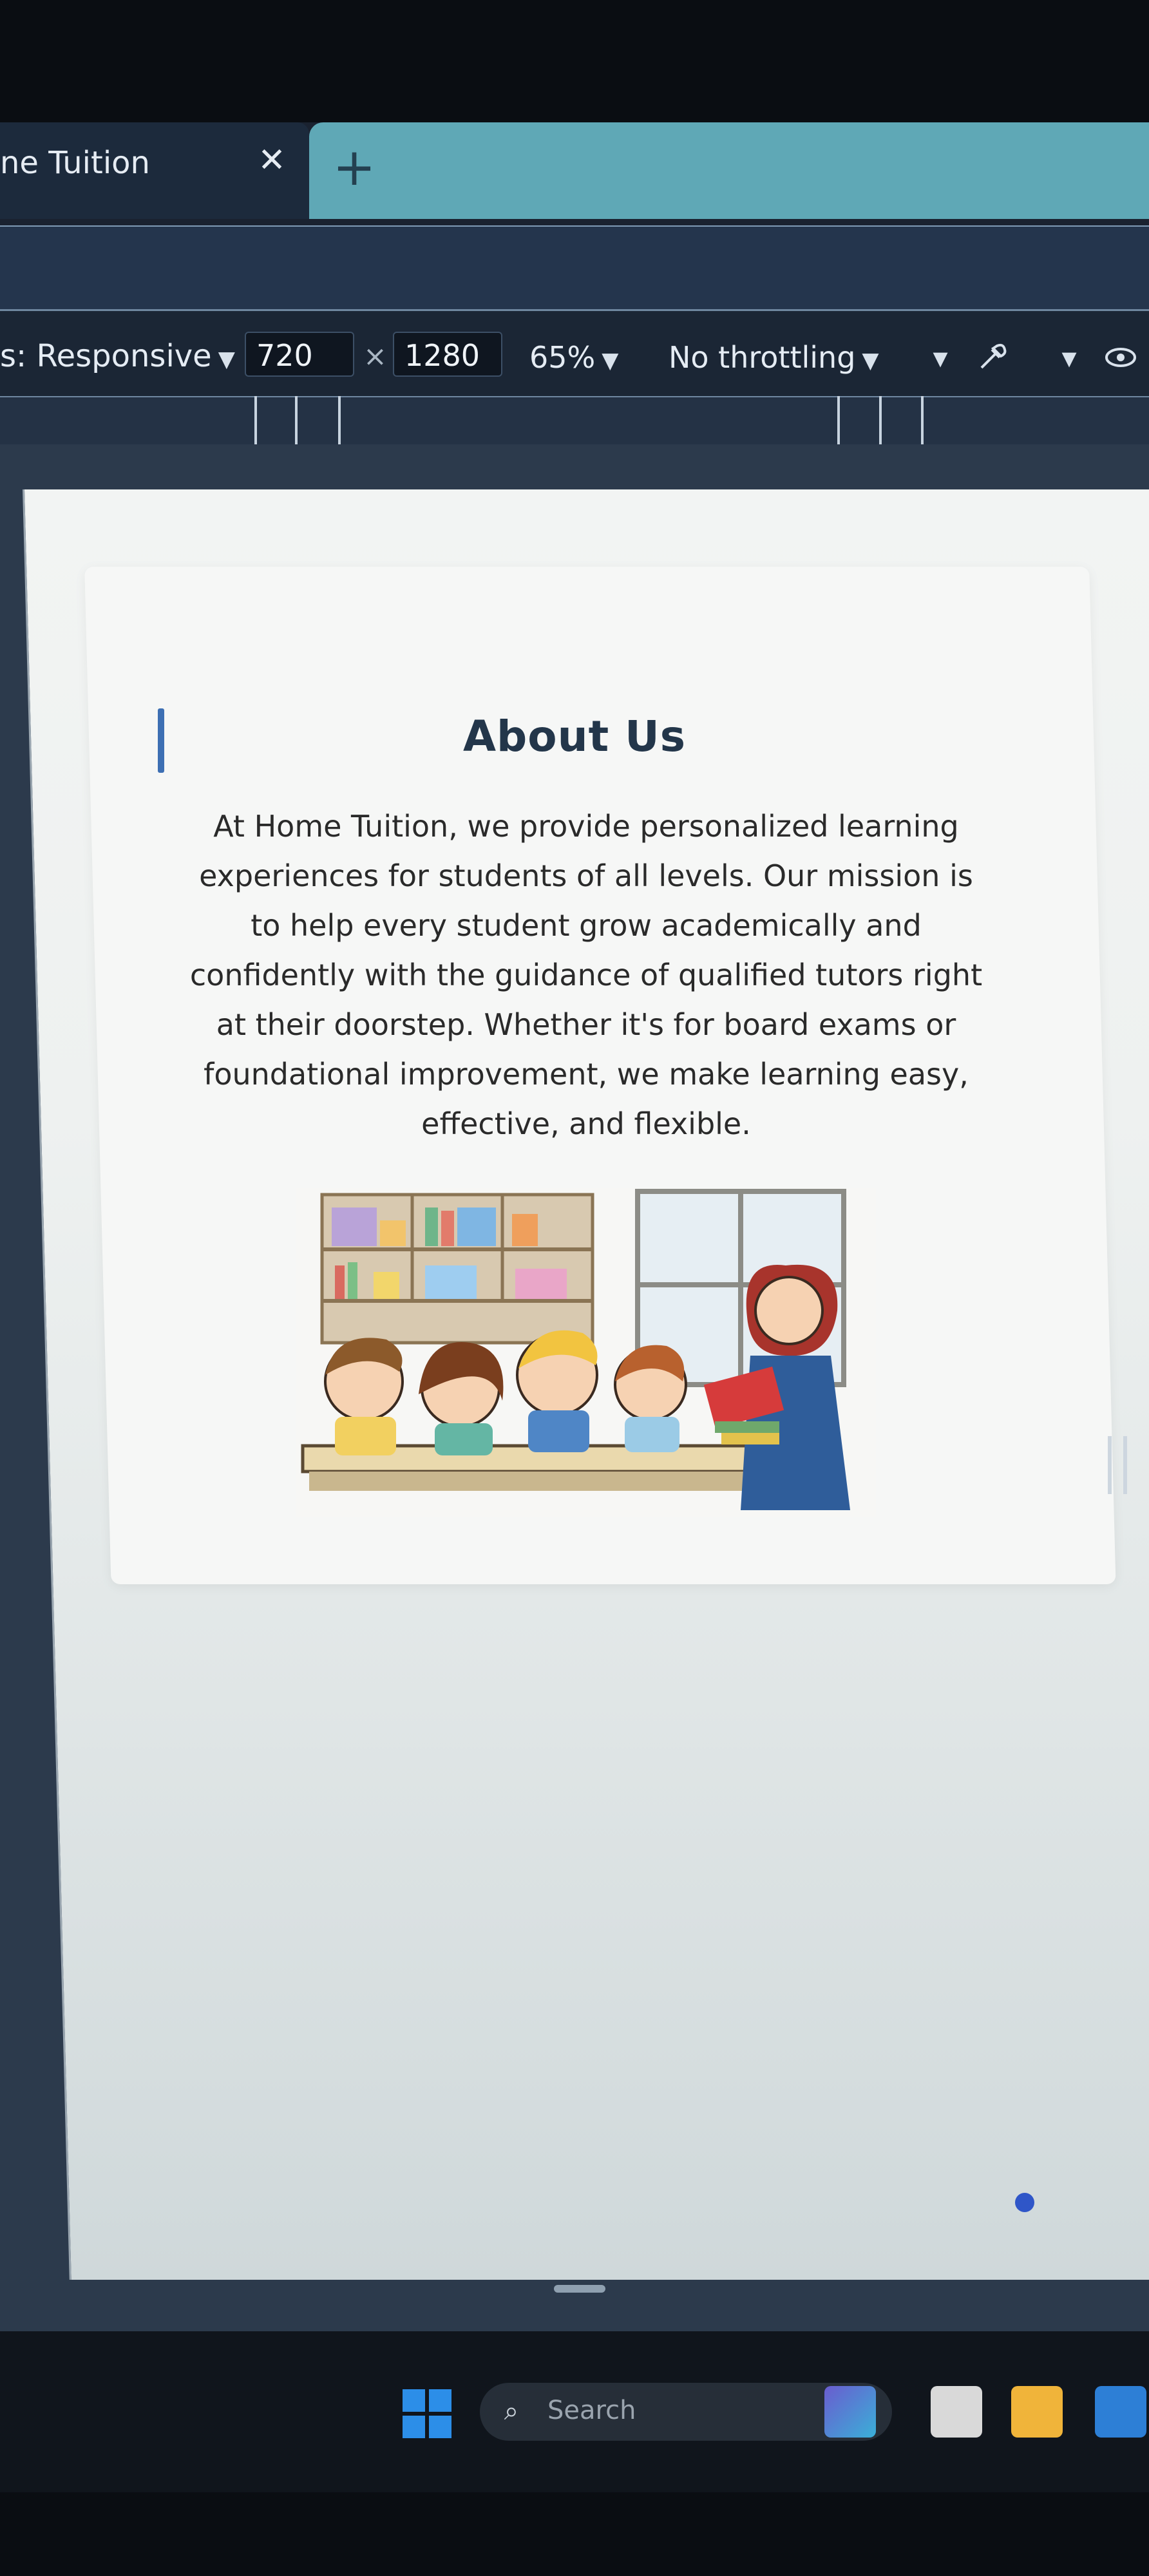  What do you see at coordinates (729, 170) in the screenshot?
I see `new-tab-area` at bounding box center [729, 170].